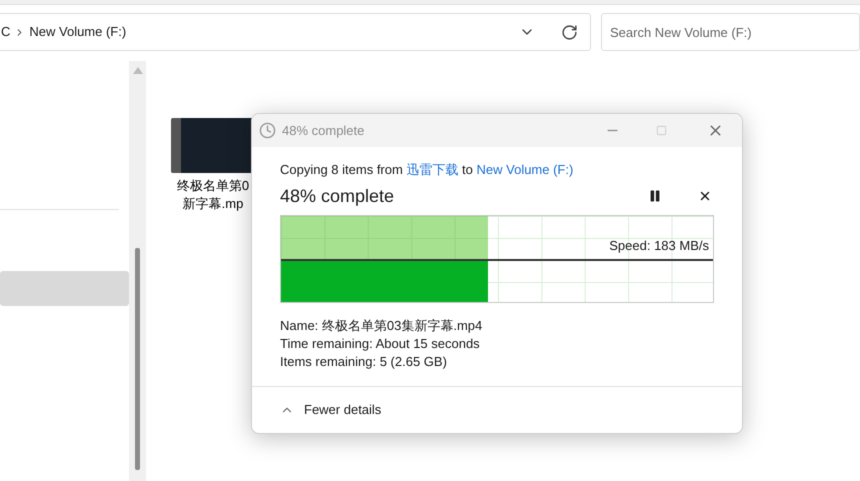 The height and width of the screenshot is (481, 860). Describe the element at coordinates (364, 362) in the screenshot. I see `detail-line: Items remaining: 5 (2.65 GB)` at that location.